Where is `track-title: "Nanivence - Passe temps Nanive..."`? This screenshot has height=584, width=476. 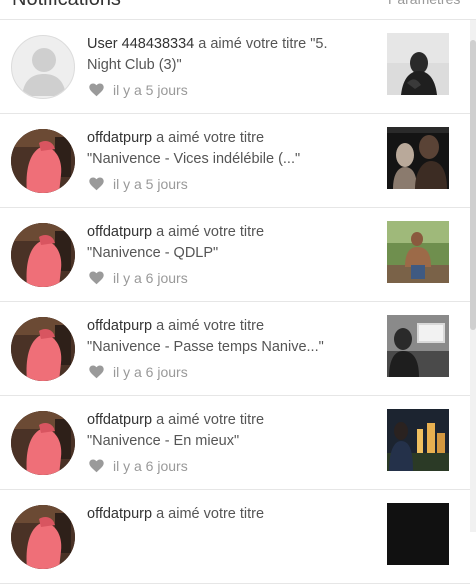 track-title: "Nanivence - Passe temps Nanive..." is located at coordinates (205, 347).